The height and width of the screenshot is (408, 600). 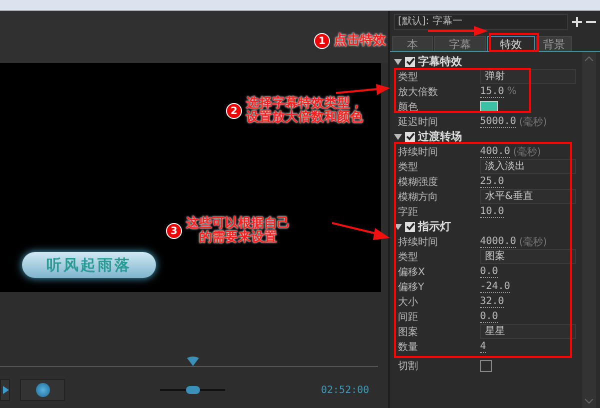 What do you see at coordinates (528, 196) in the screenshot?
I see `select-field: 水平&垂直` at bounding box center [528, 196].